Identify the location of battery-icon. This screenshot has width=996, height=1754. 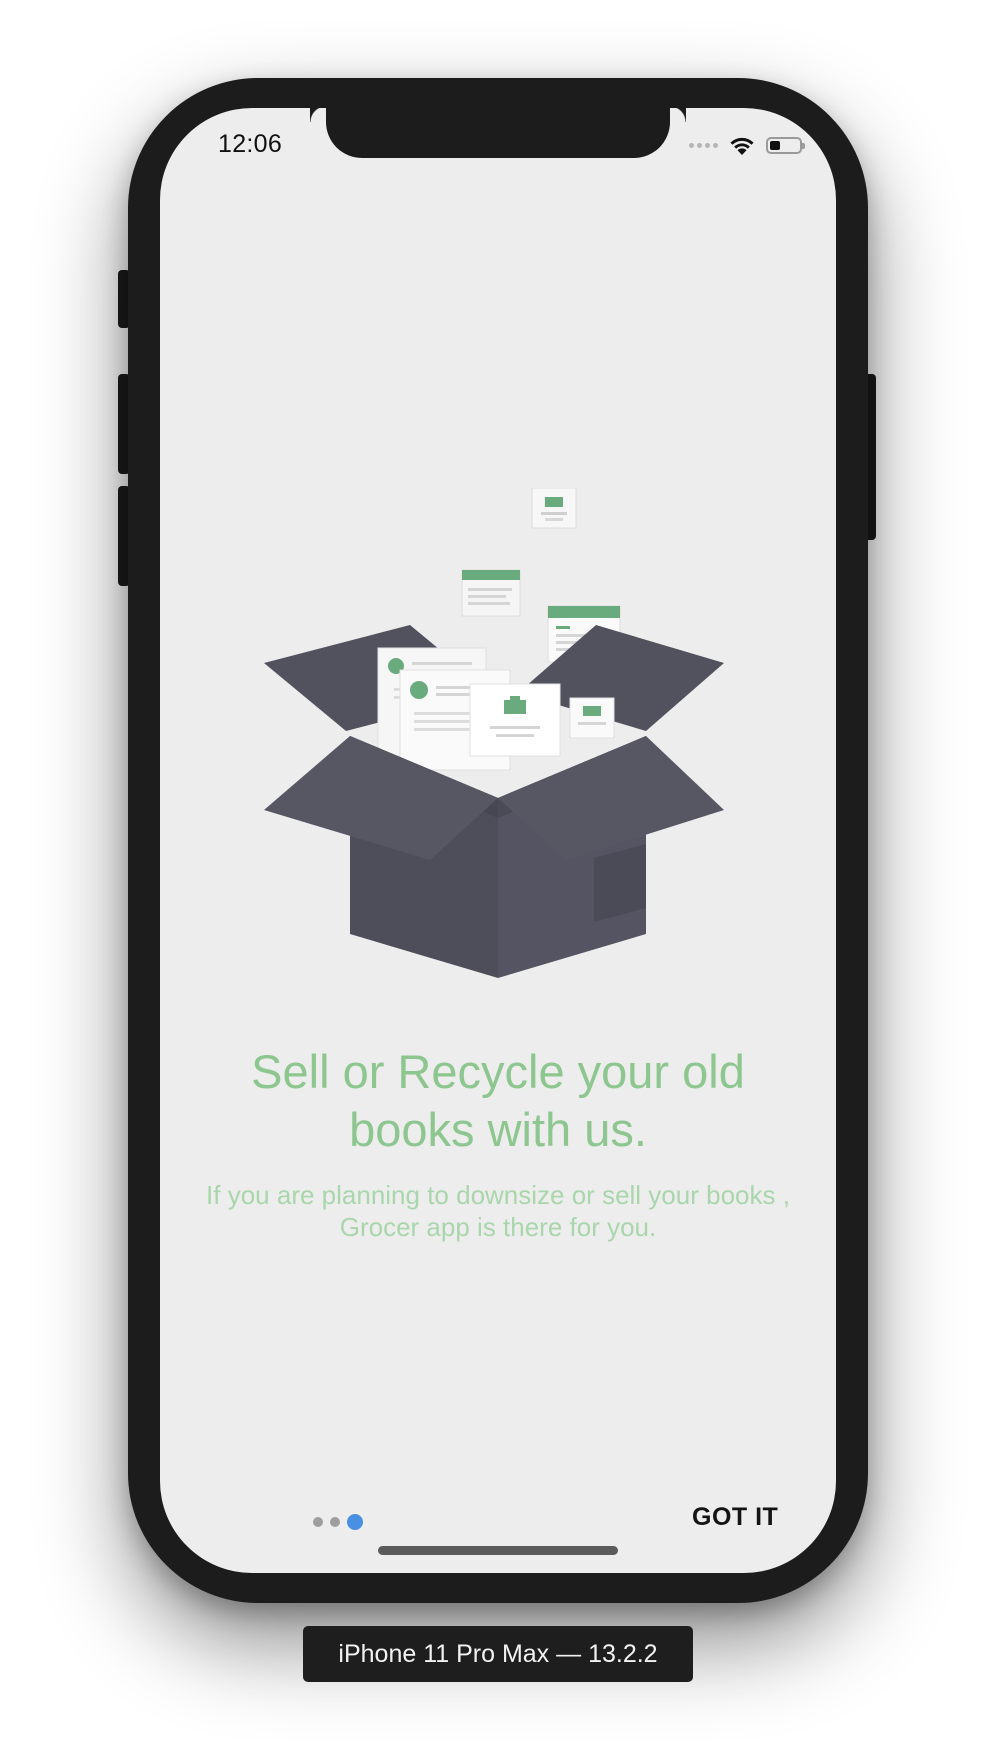
(785, 145).